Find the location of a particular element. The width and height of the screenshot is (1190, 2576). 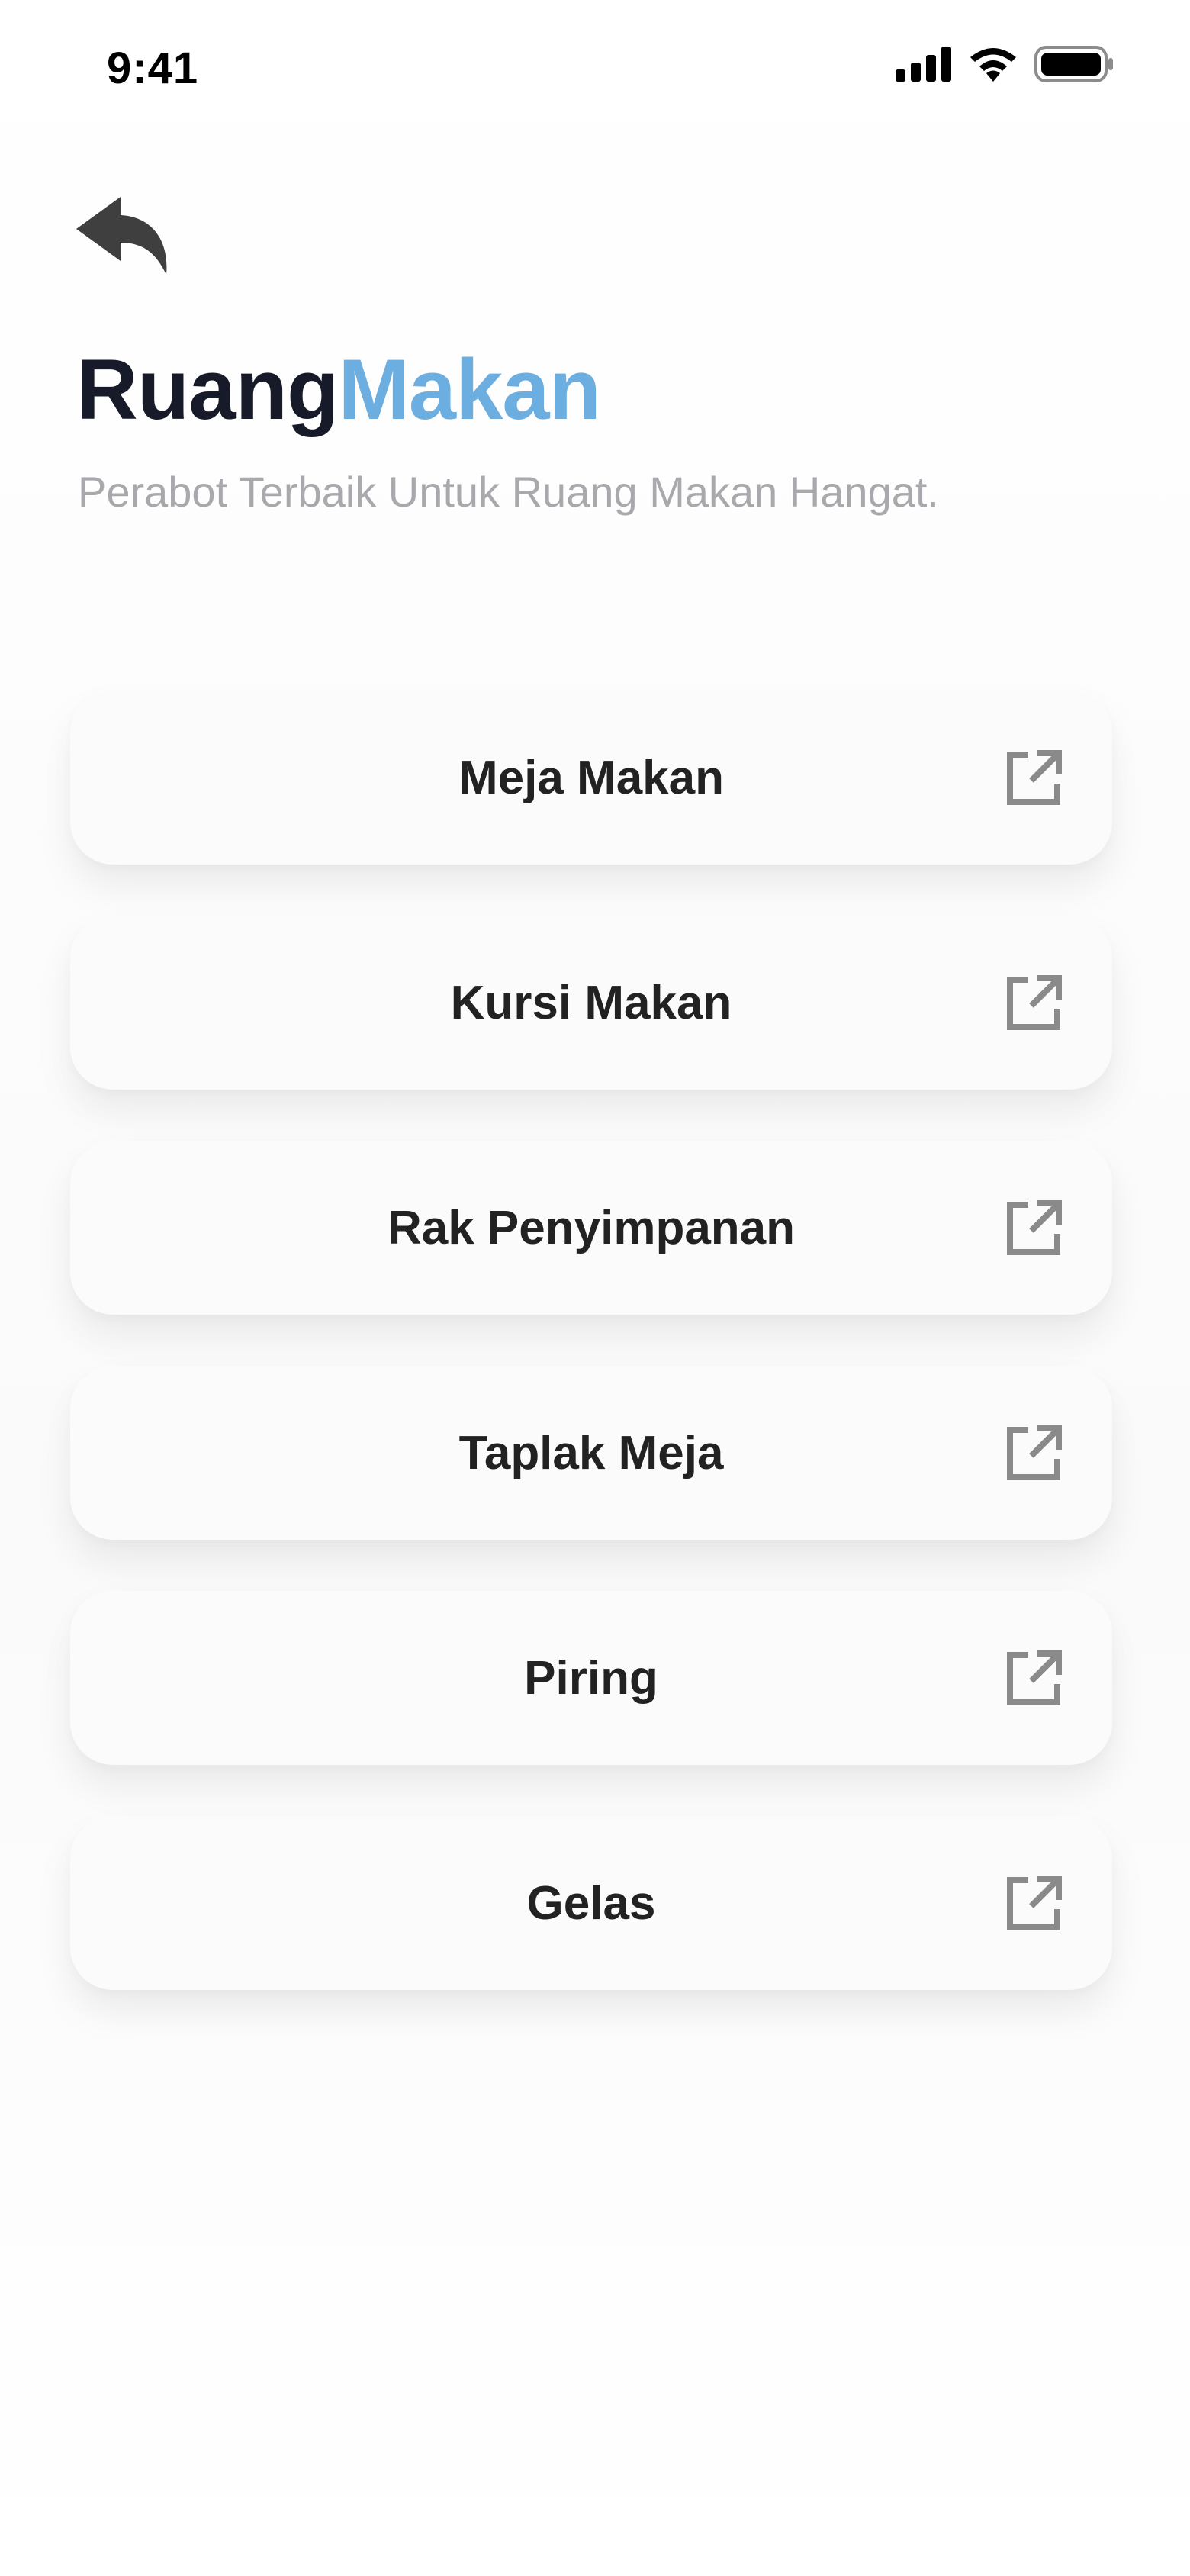

status-icons is located at coordinates (1005, 64).